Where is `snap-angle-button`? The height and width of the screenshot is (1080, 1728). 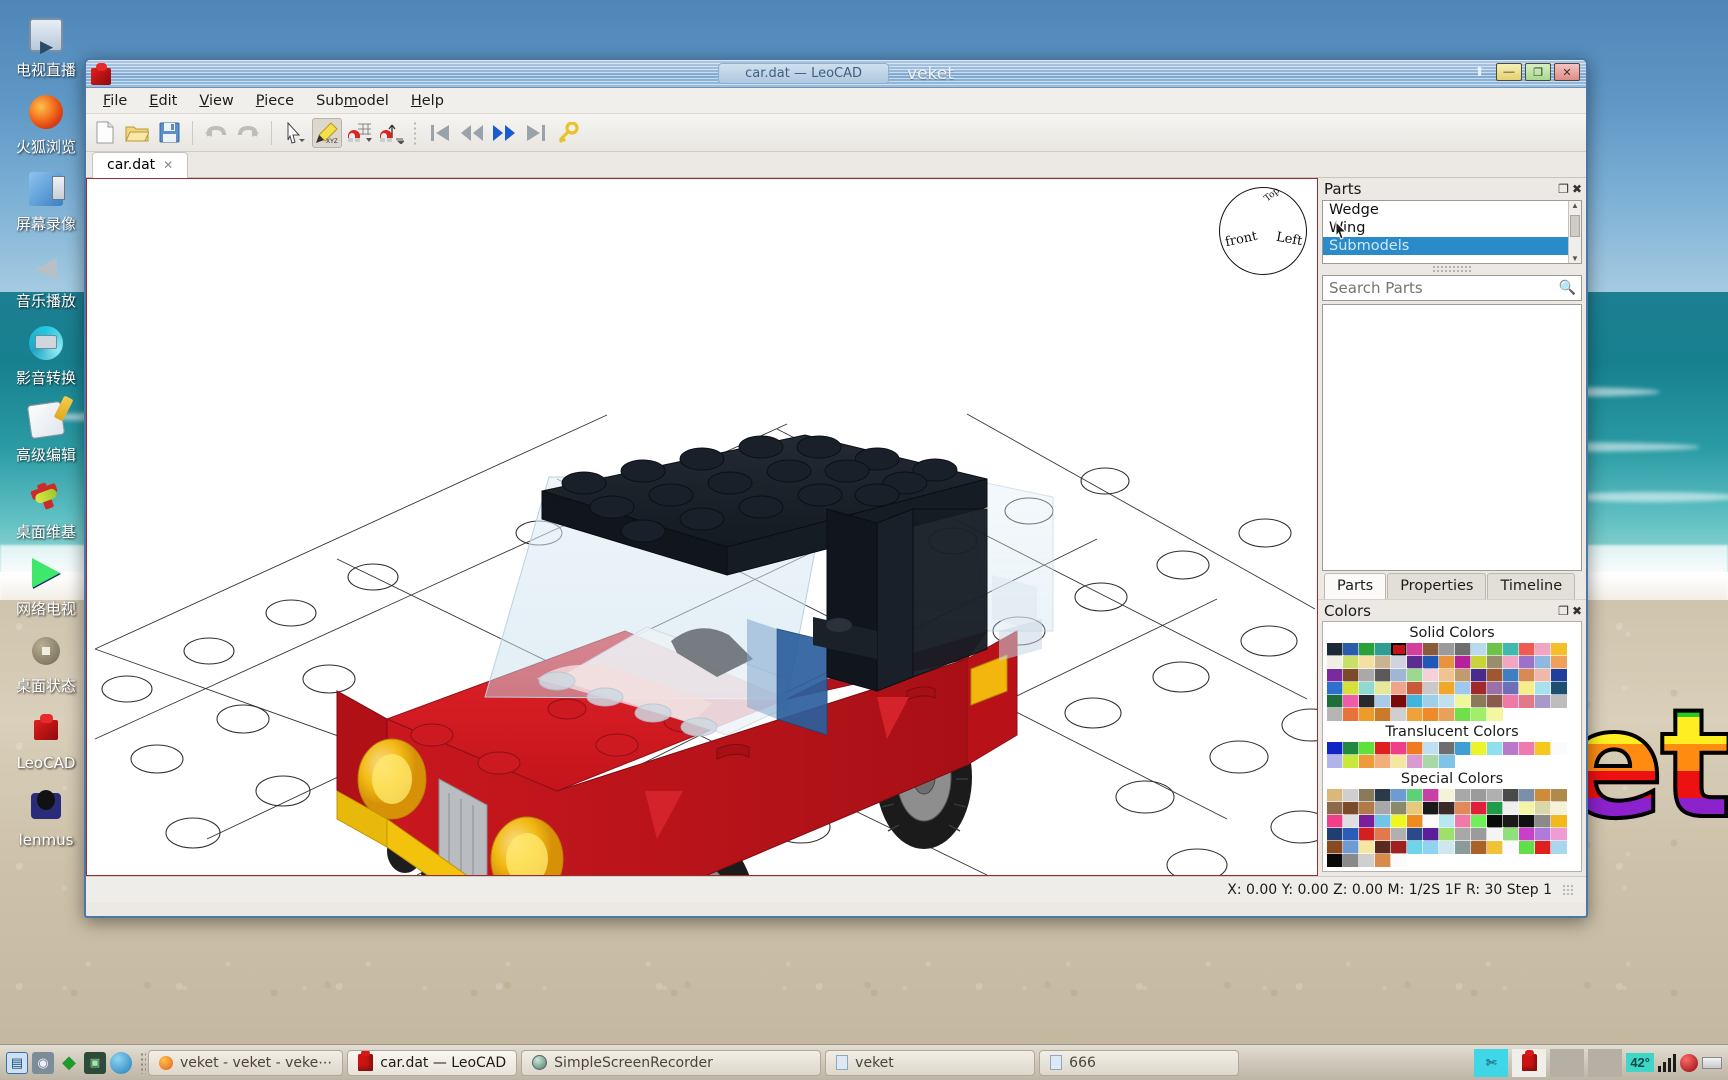
snap-angle-button is located at coordinates (391, 133).